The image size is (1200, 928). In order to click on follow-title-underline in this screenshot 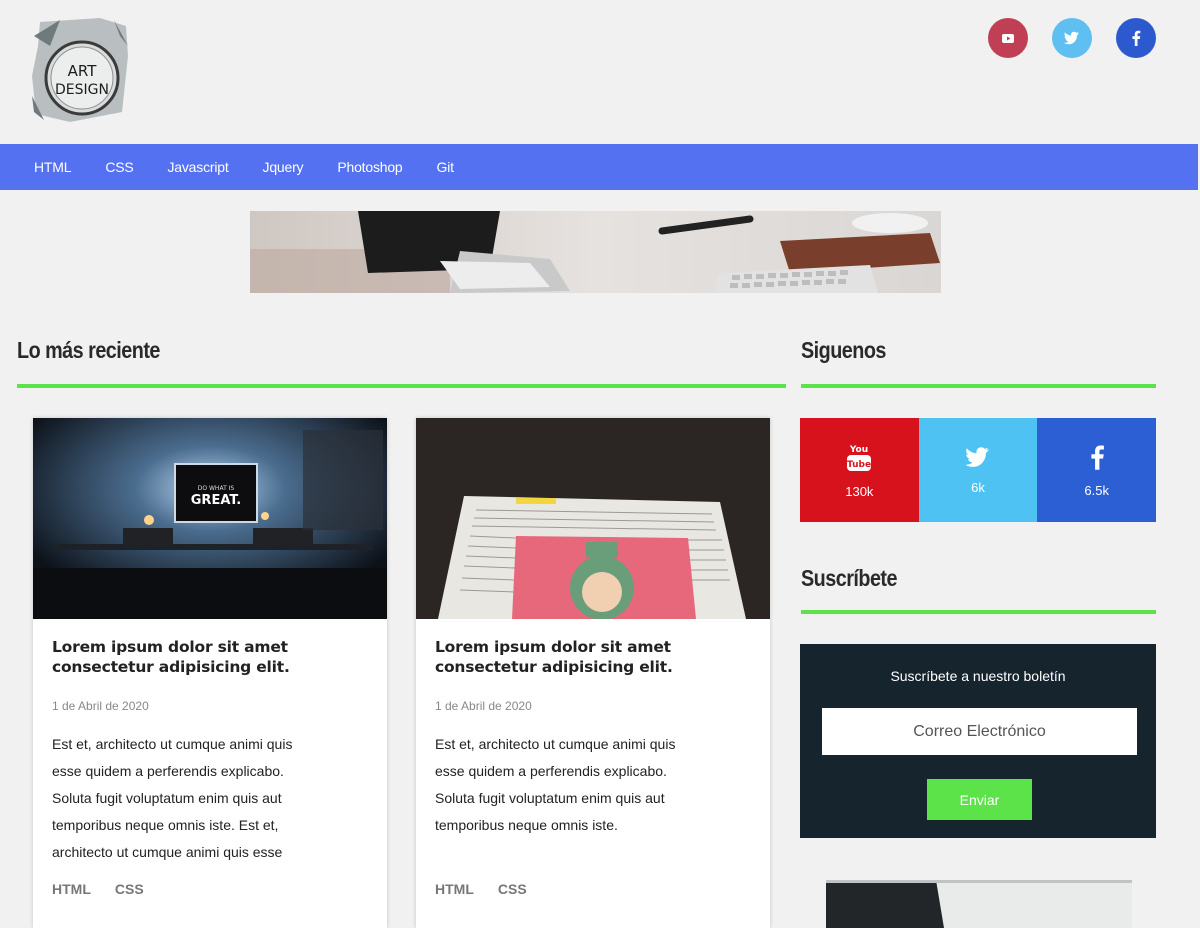, I will do `click(978, 386)`.